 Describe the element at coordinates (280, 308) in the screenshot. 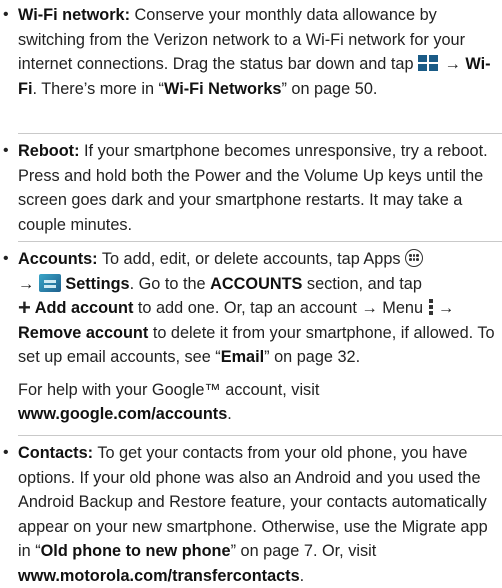

I see `accounts-text-4: to add one. Or, tap an account → Menu` at that location.